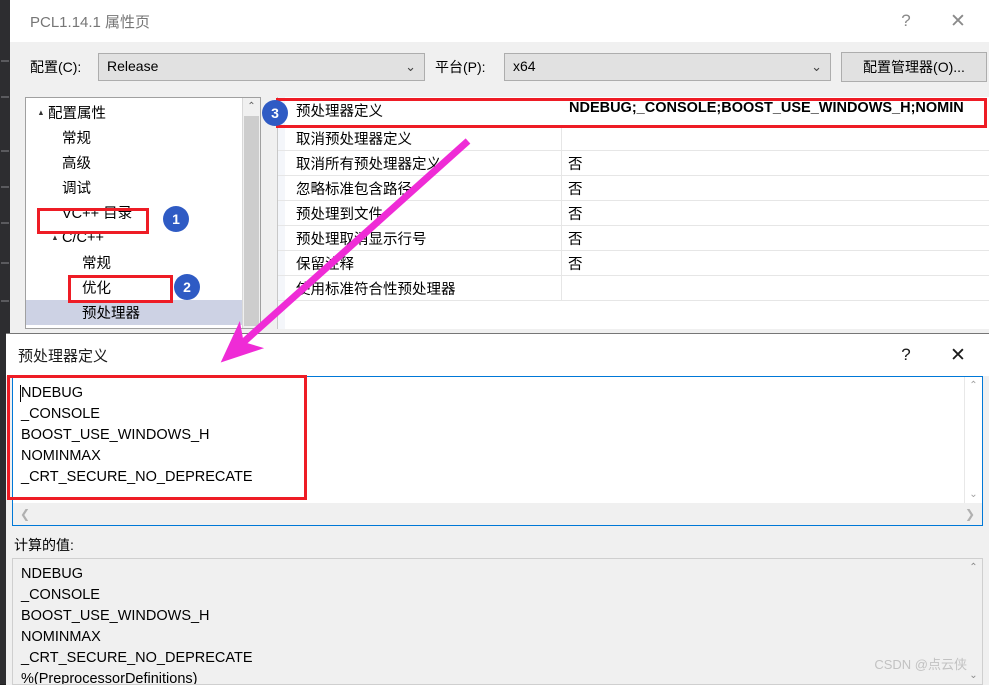  Describe the element at coordinates (368, 165) in the screenshot. I see `property-name: 取消所有预处理器定义` at that location.